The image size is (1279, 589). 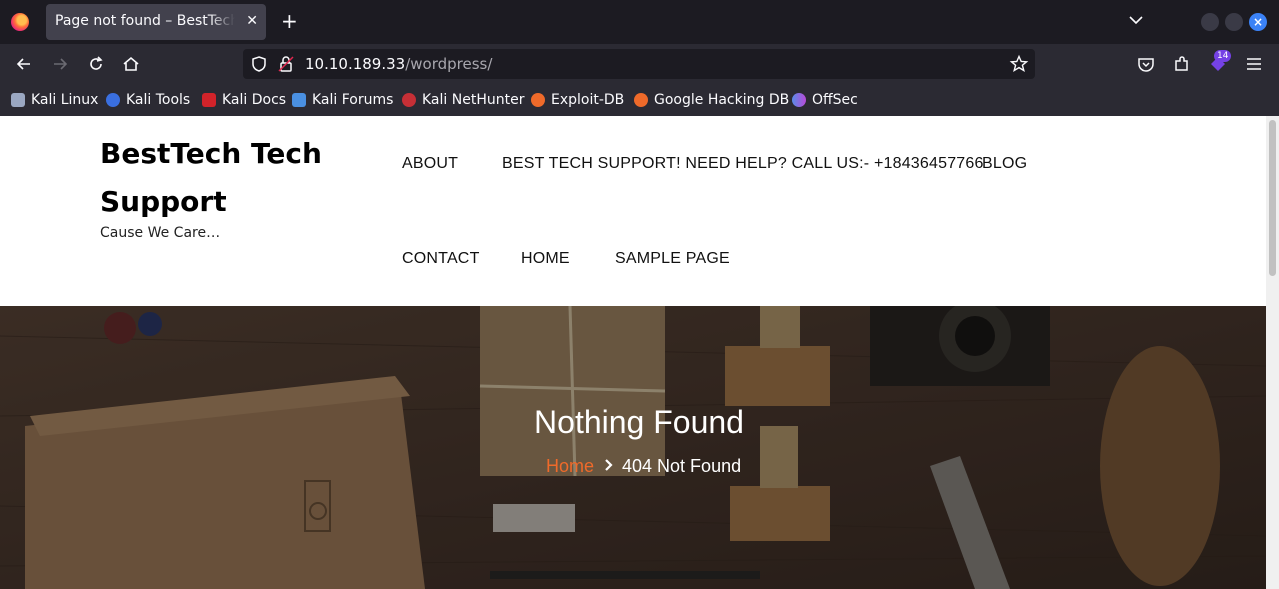 I want to click on bookmark-kali-tools: Kali Tools, so click(x=148, y=100).